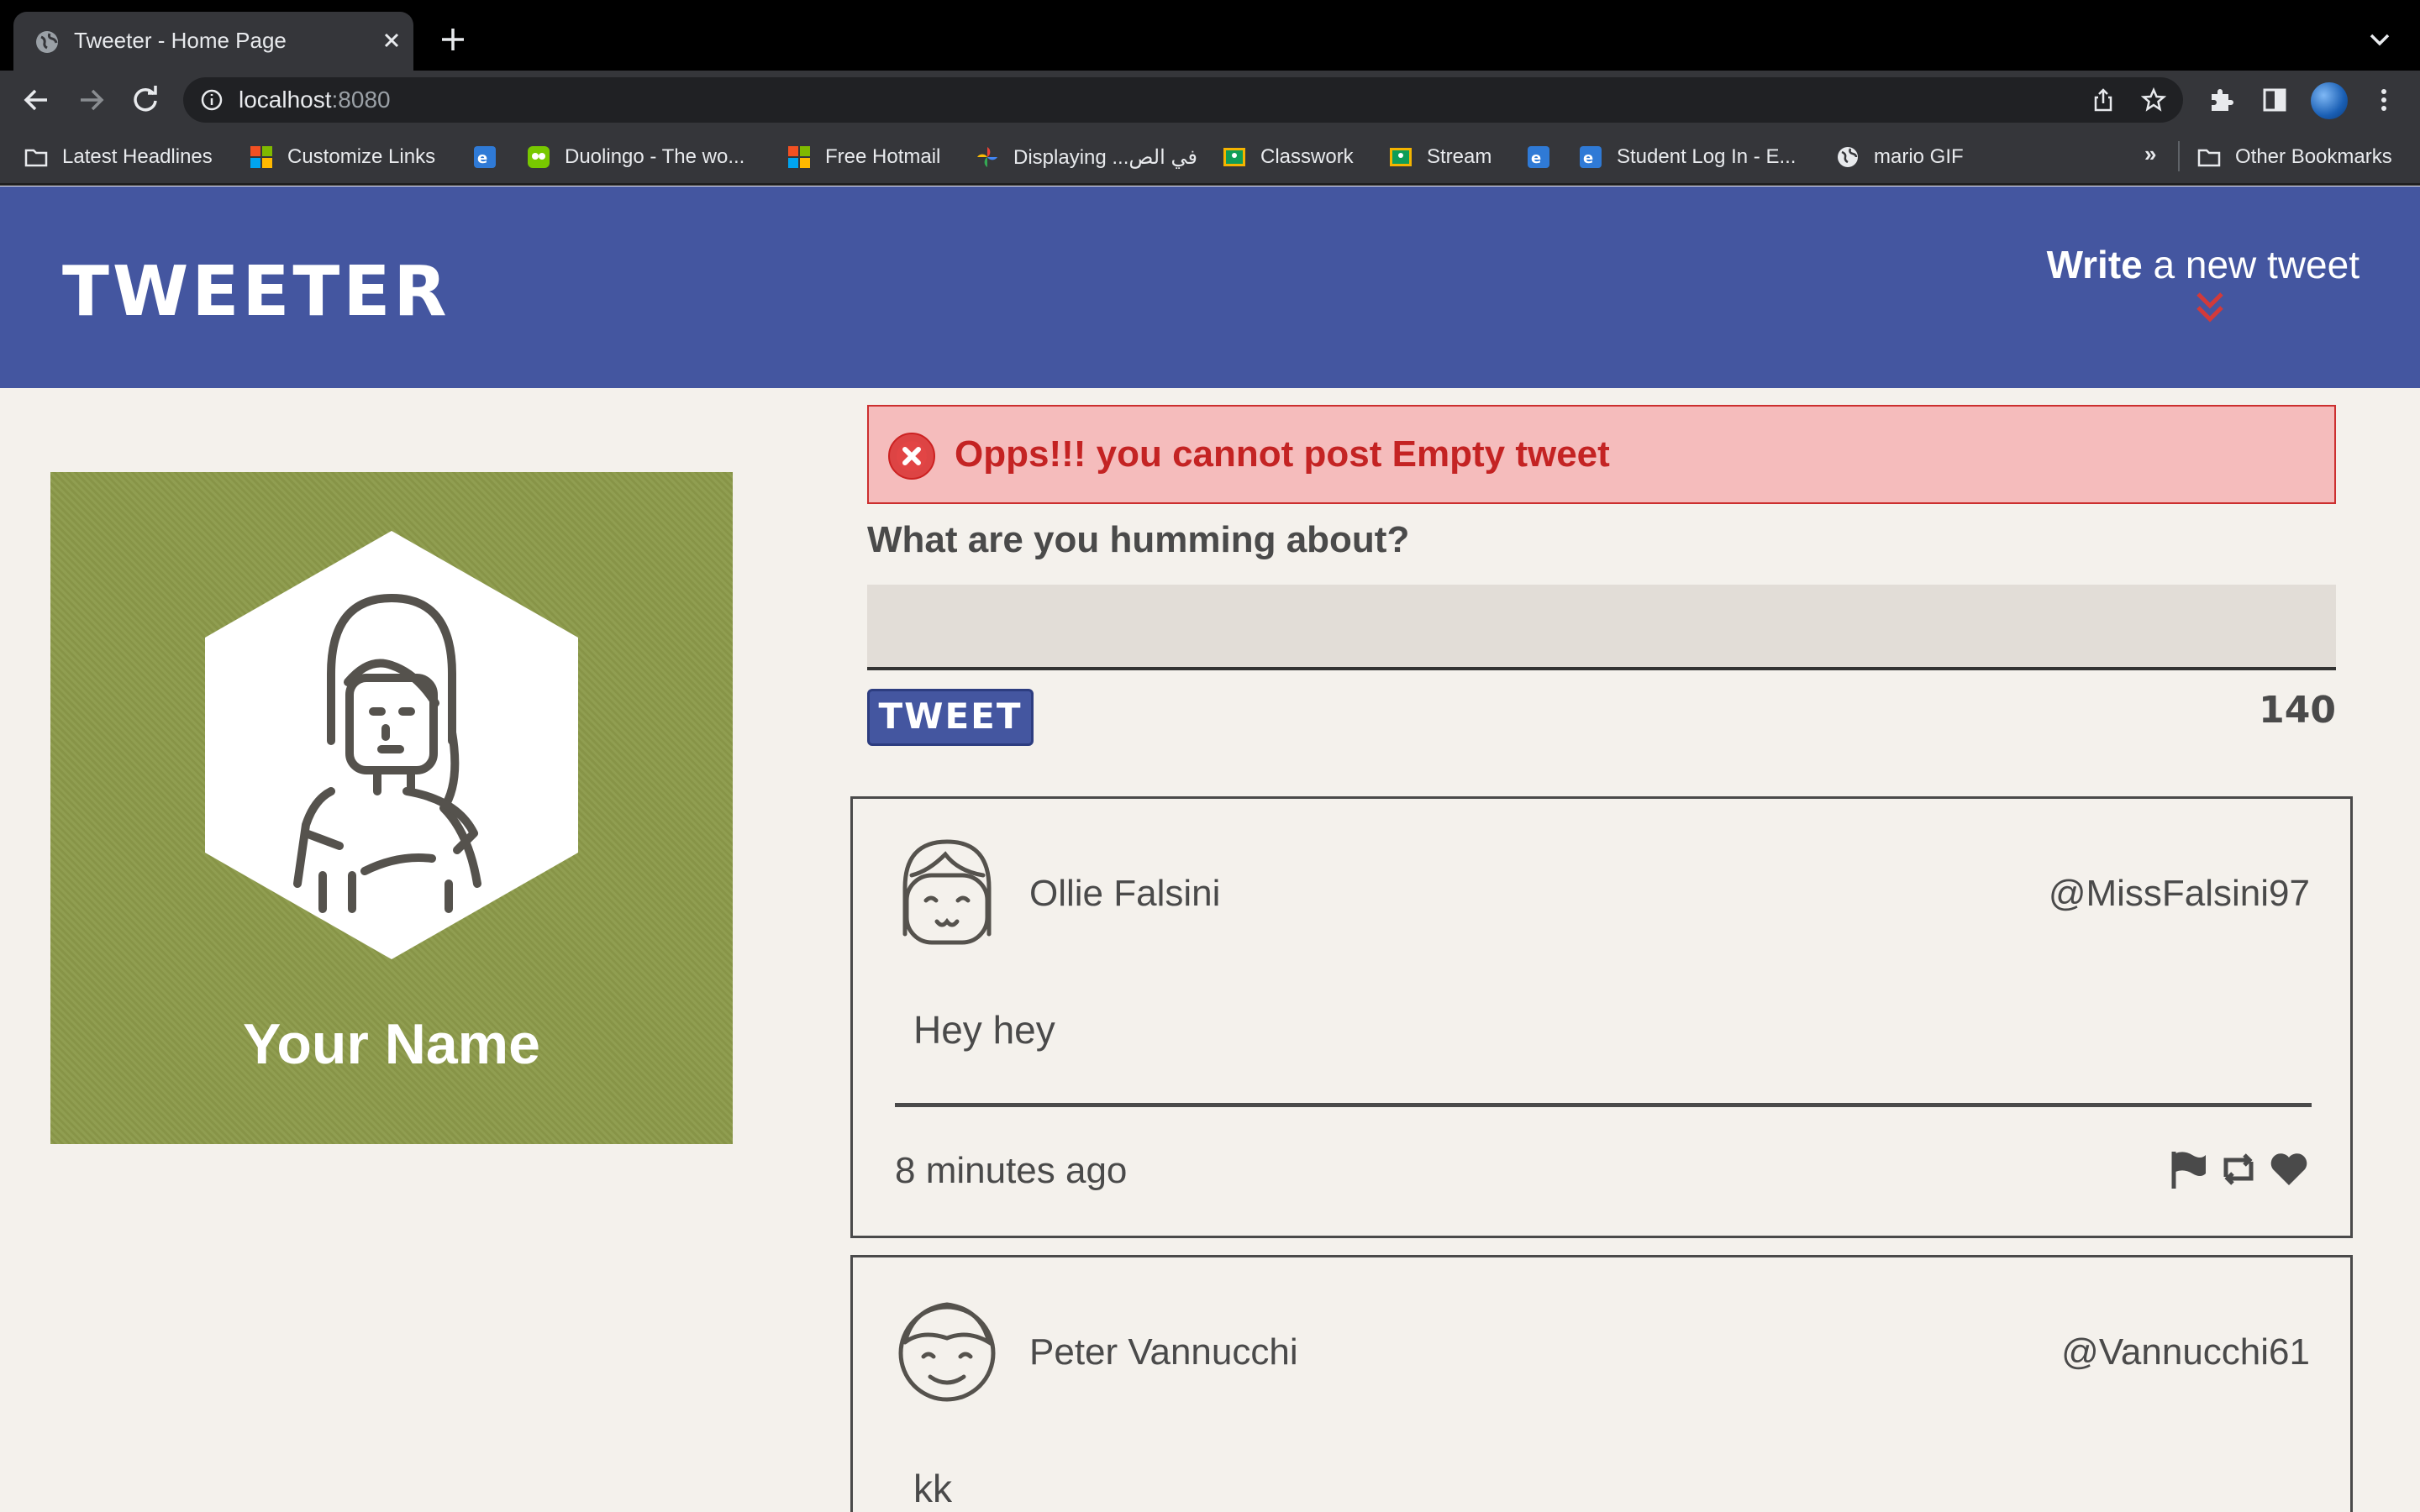  What do you see at coordinates (391, 1044) in the screenshot?
I see `profile-name: Your Name` at bounding box center [391, 1044].